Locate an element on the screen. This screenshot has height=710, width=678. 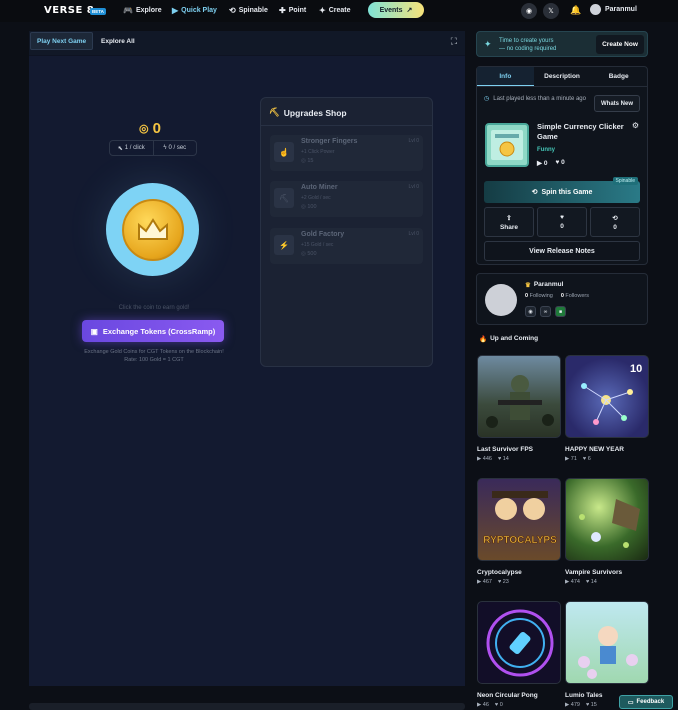
creator-card: ♛ Paranmul 0 Following 0 Followers ◉ ∞ ■ is located at coordinates (562, 299).